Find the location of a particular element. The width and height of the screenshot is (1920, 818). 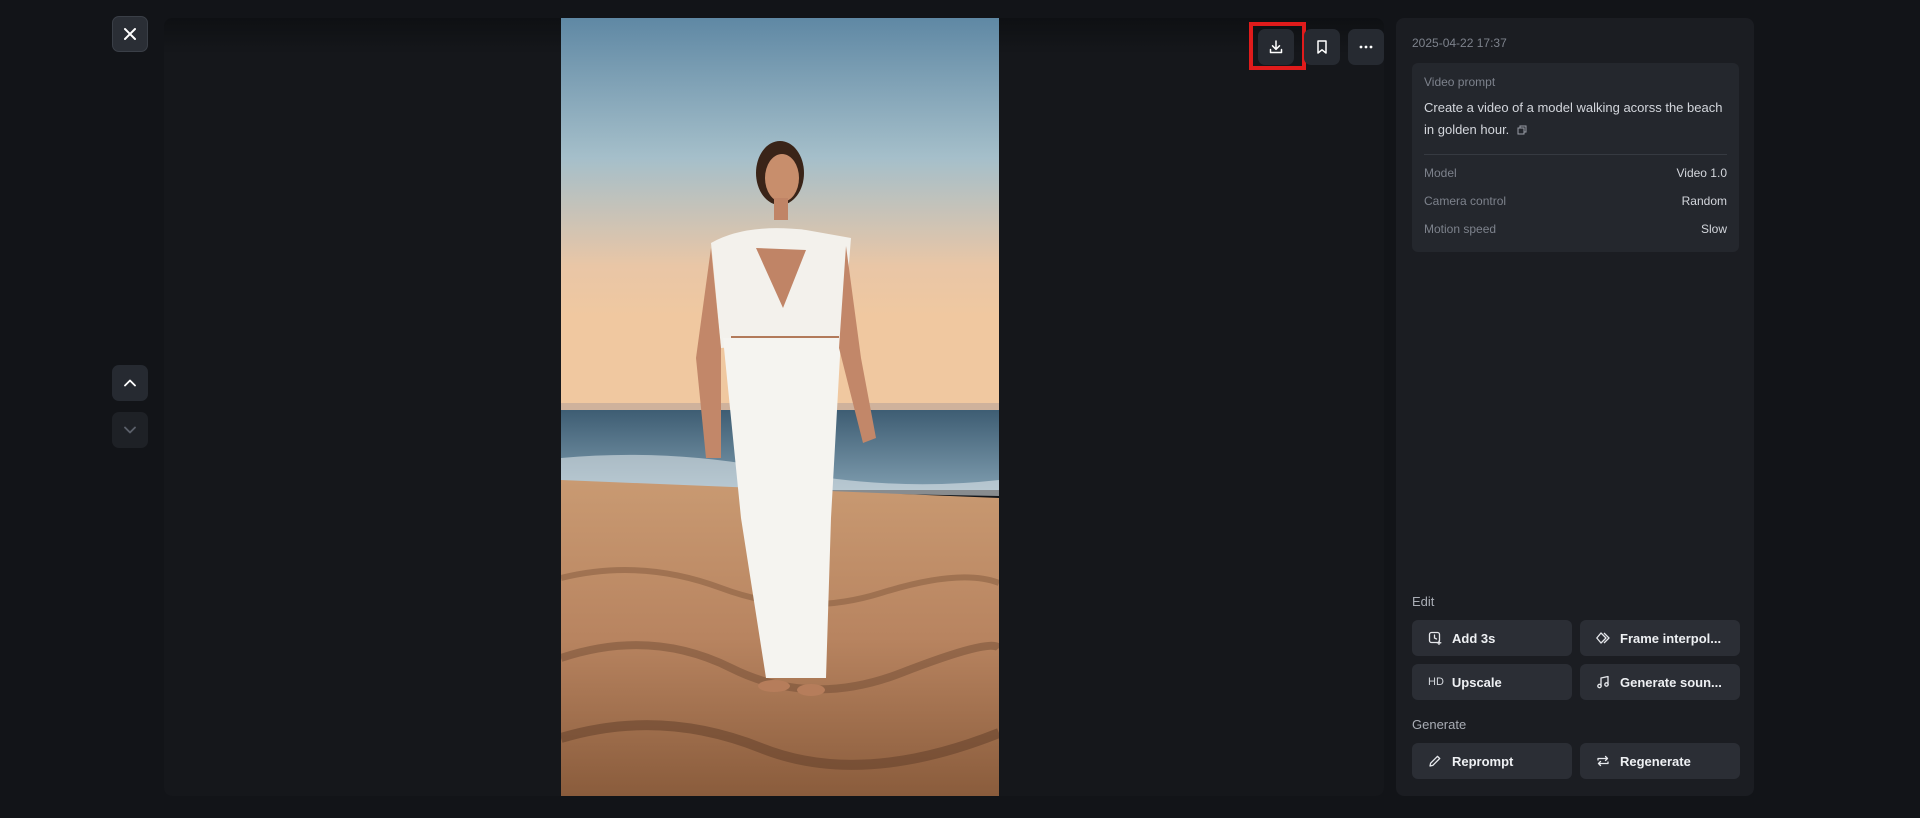

more-horizontal-icon is located at coordinates (1366, 47).